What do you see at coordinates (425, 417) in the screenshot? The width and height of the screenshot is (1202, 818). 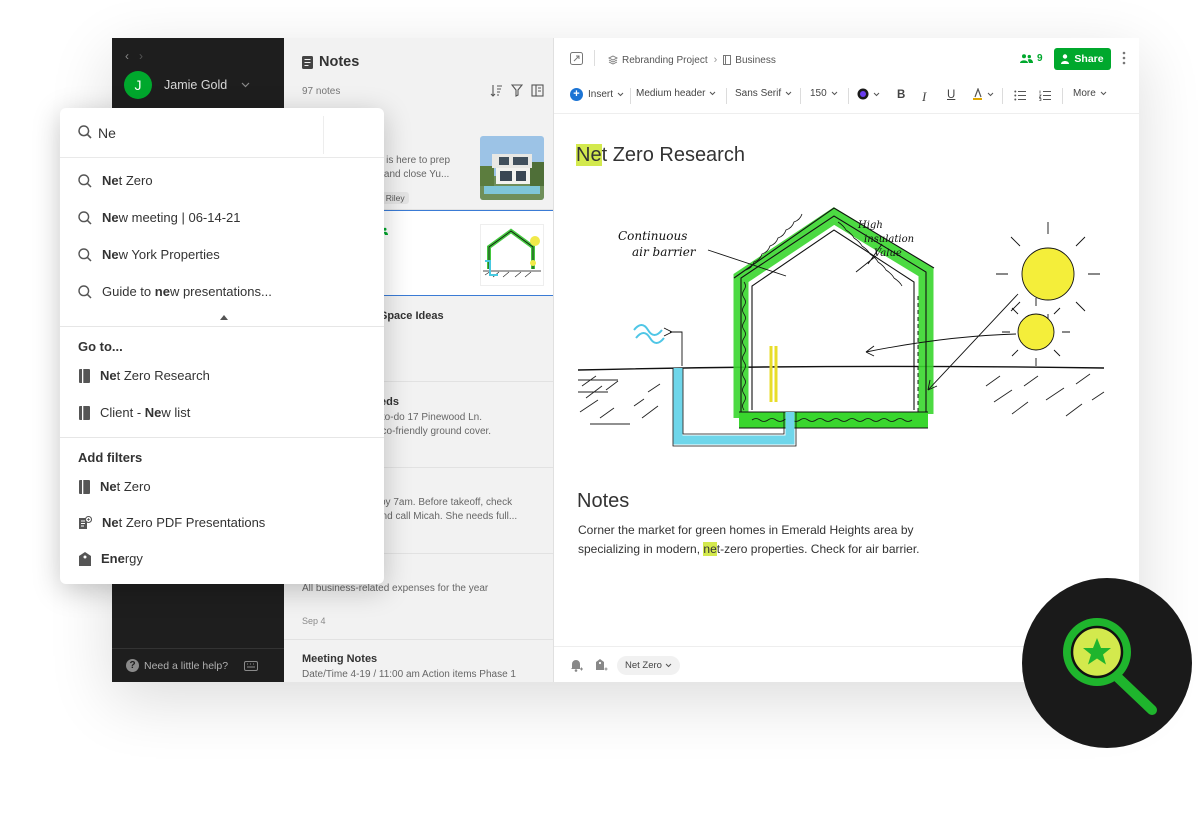 I see `note-snippet: ng to-do 17 Pinewood Ln.` at bounding box center [425, 417].